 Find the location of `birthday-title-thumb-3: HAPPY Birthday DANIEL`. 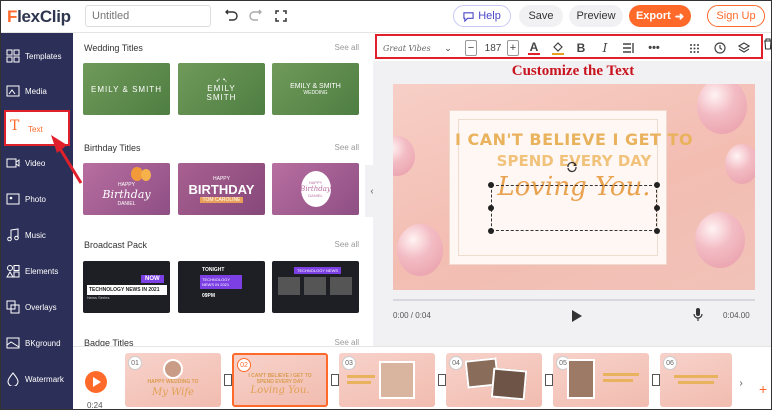

birthday-title-thumb-3: HAPPY Birthday DANIEL is located at coordinates (315, 189).